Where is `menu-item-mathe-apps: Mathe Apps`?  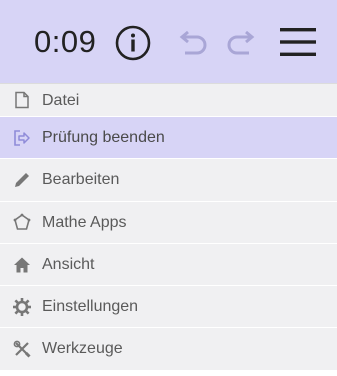 menu-item-mathe-apps: Mathe Apps is located at coordinates (168, 222).